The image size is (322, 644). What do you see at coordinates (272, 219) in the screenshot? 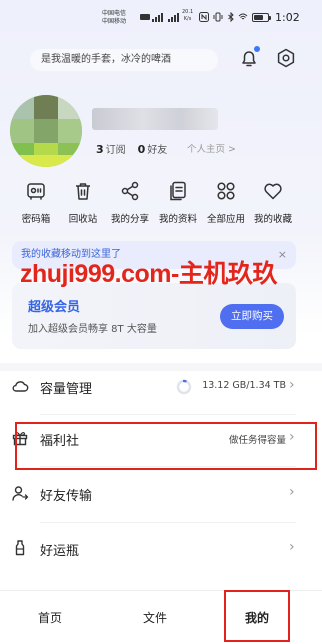
I see `shortcut-label: 我的收藏` at bounding box center [272, 219].